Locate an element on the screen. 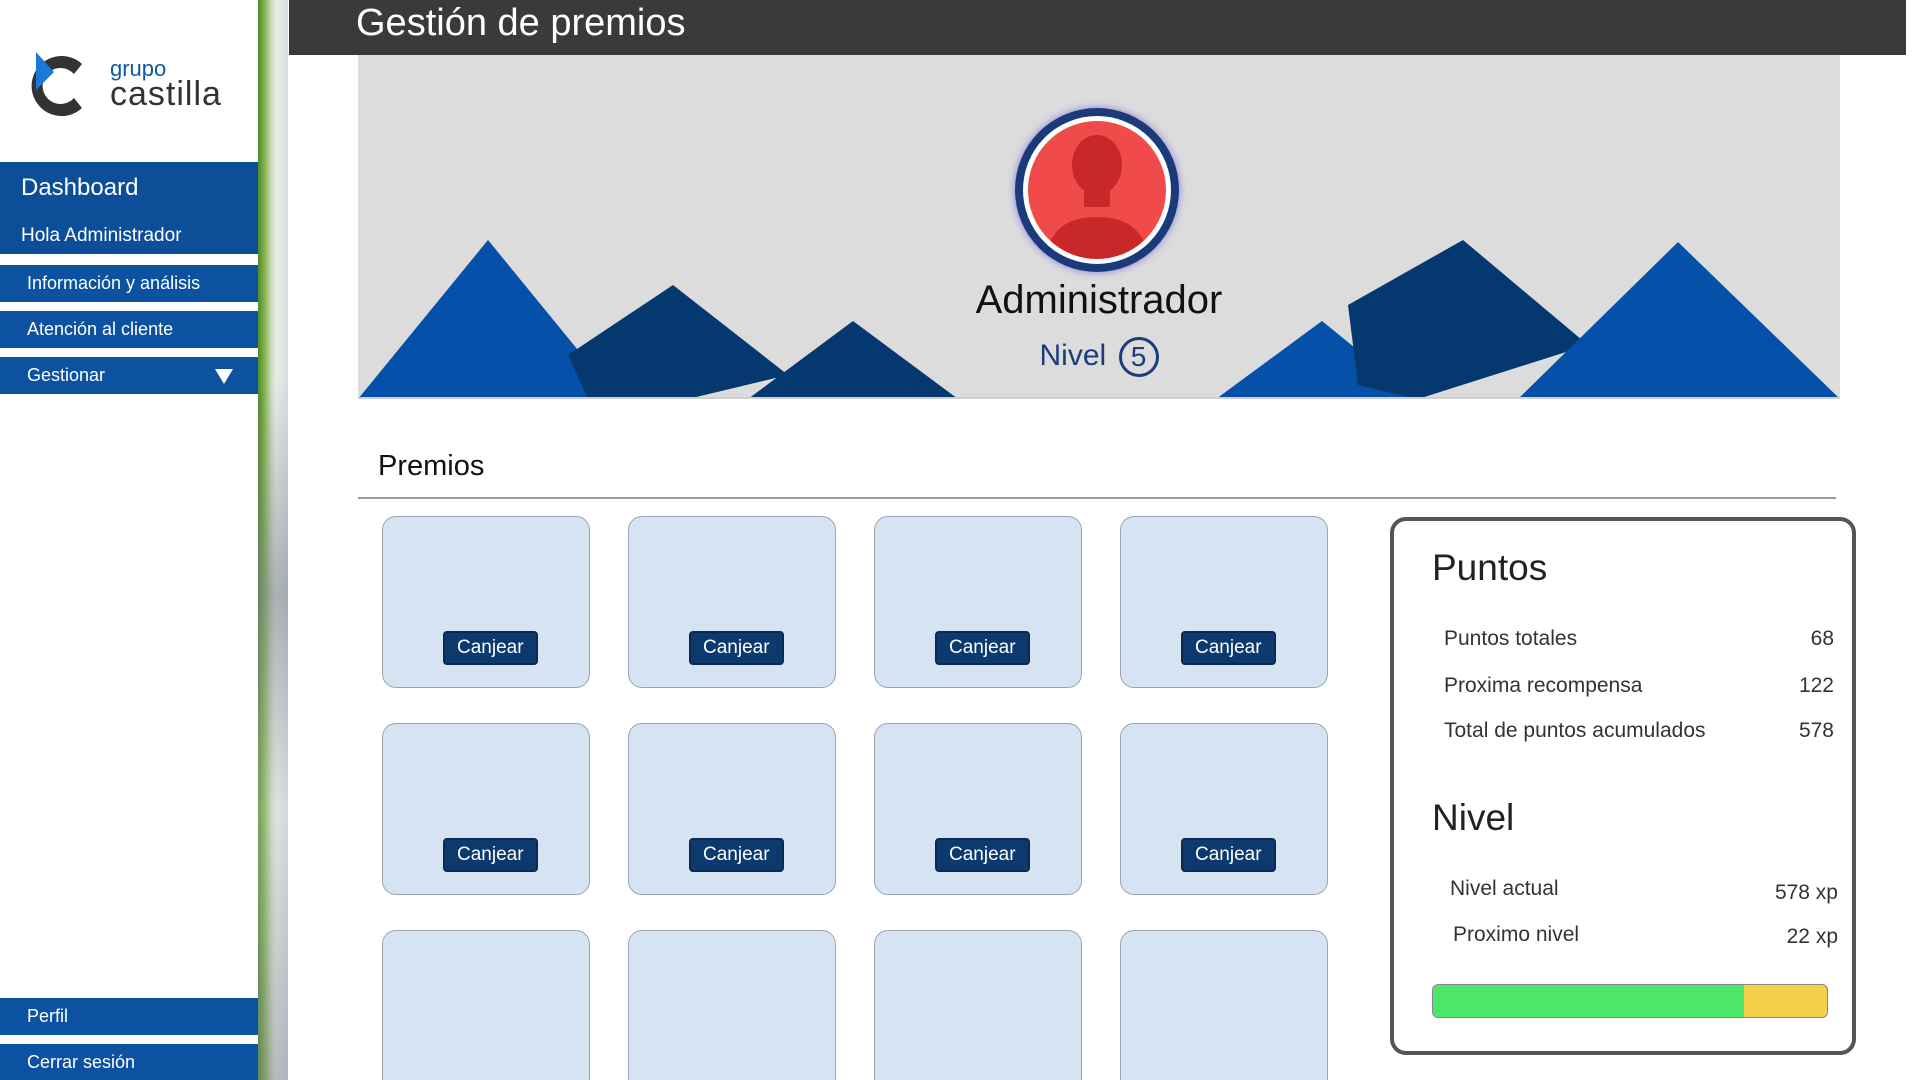 This screenshot has height=1080, width=1920. level-indicator: Nivel 5 is located at coordinates (1099, 357).